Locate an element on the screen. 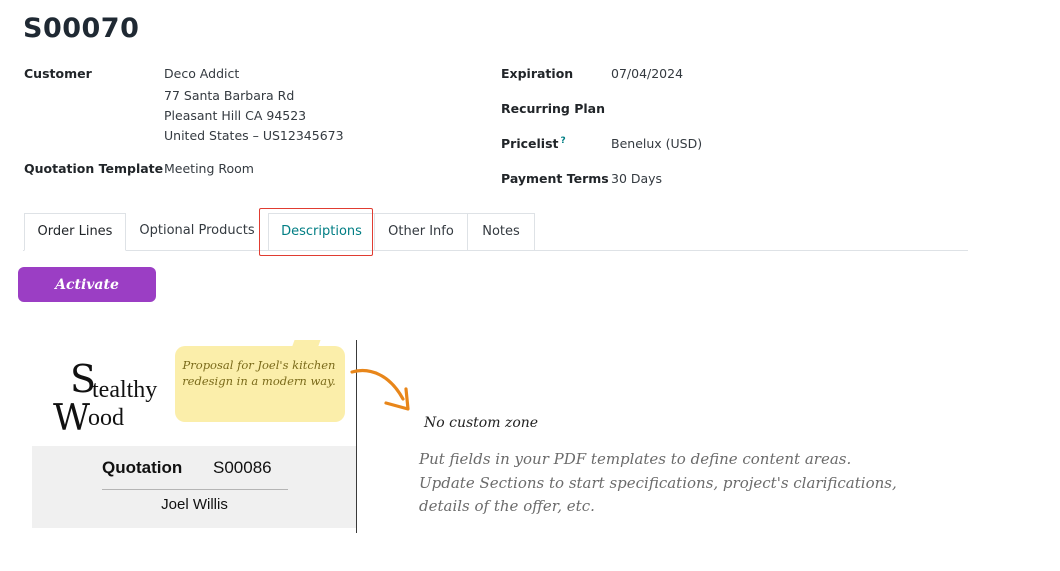 This screenshot has height=571, width=1060. customer-name: Deco Addict is located at coordinates (201, 74).